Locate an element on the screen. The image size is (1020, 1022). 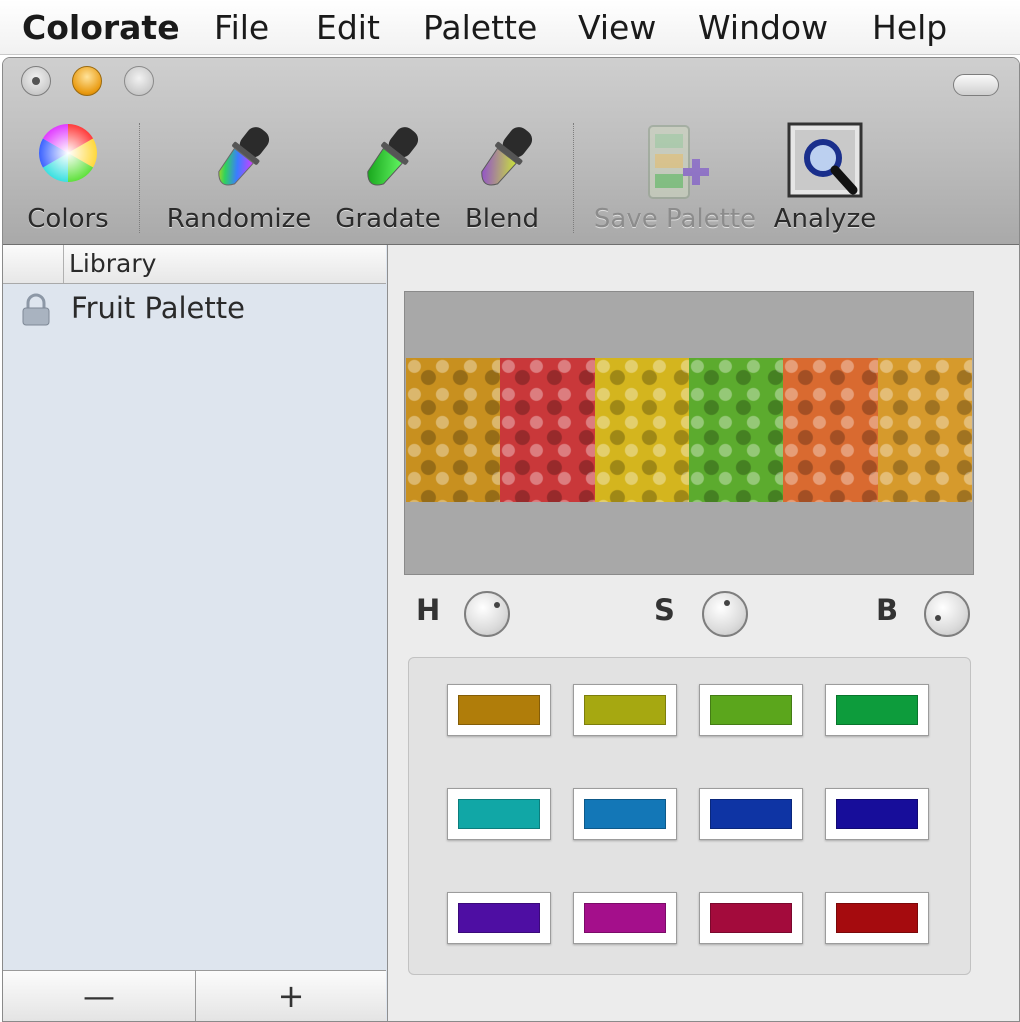
gradate-button: Gradate is located at coordinates (388, 178).